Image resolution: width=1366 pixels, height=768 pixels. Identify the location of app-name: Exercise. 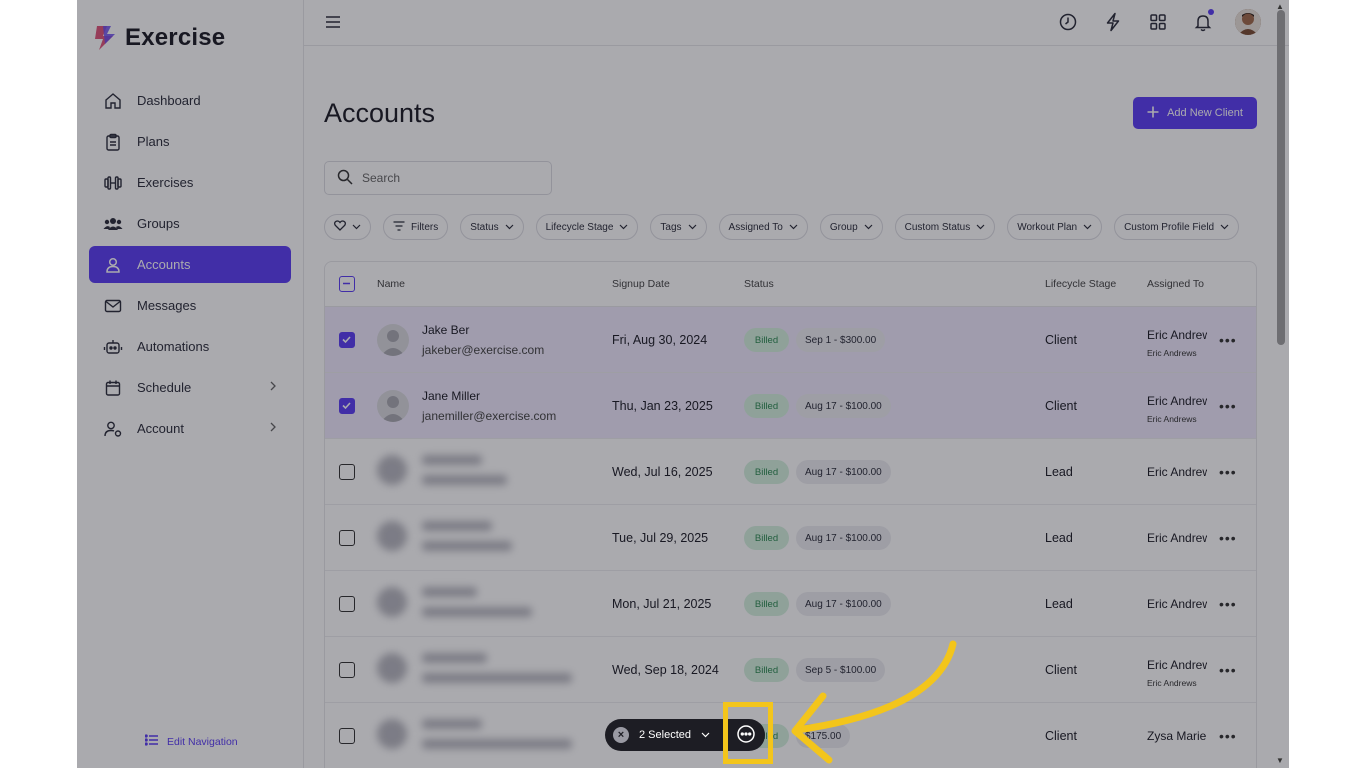
(175, 37).